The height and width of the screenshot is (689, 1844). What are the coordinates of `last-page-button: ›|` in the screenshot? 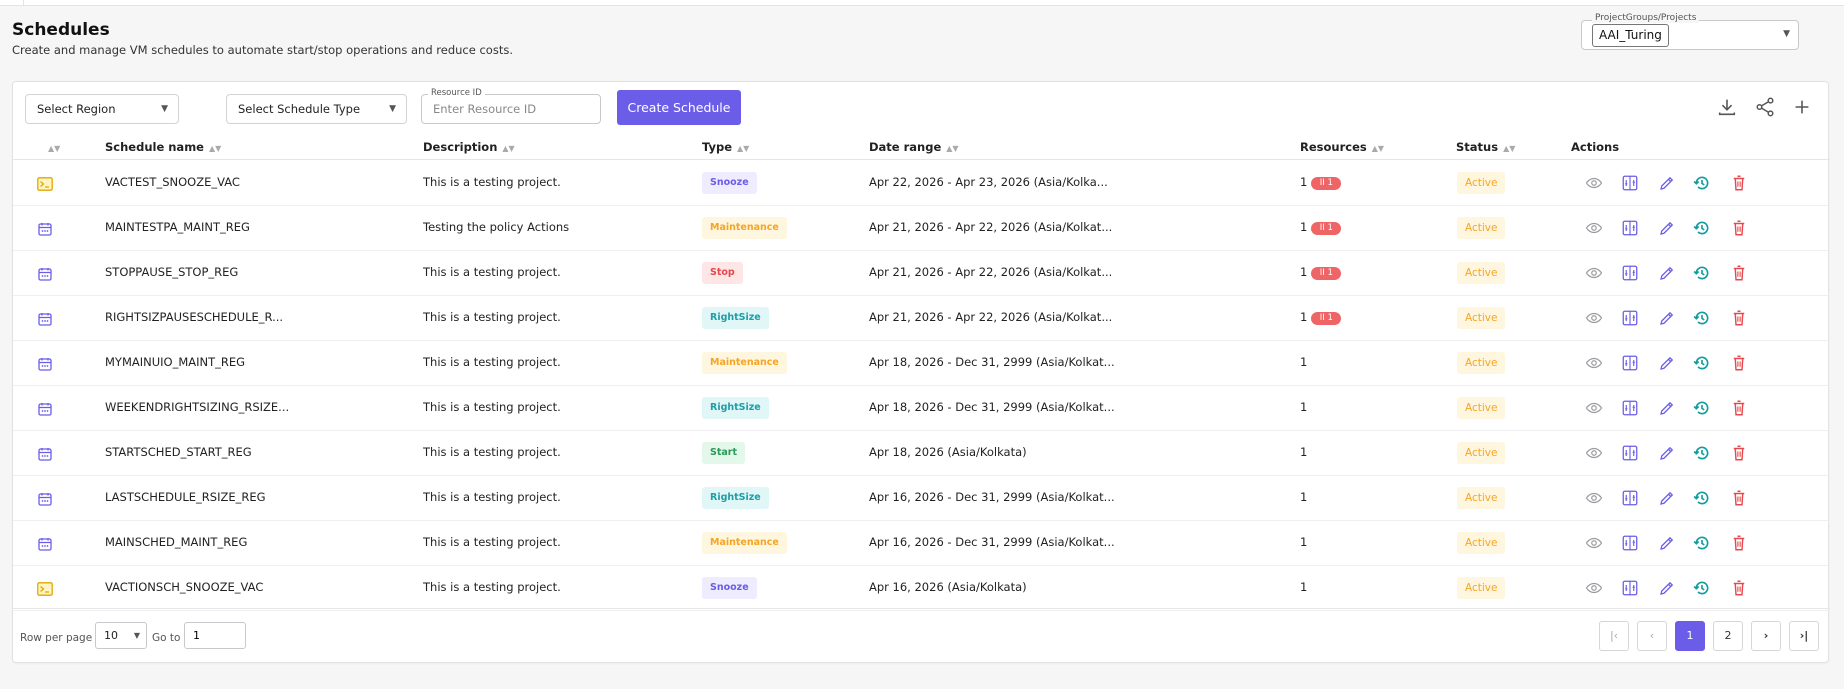 It's located at (1804, 636).